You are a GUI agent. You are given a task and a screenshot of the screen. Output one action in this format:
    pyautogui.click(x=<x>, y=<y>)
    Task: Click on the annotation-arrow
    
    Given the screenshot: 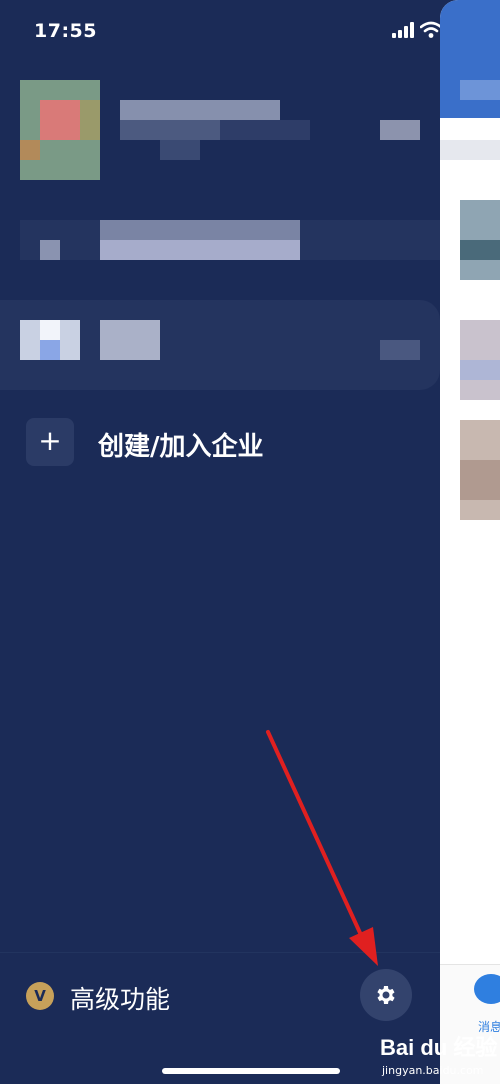 What is the action you would take?
    pyautogui.click(x=322, y=848)
    